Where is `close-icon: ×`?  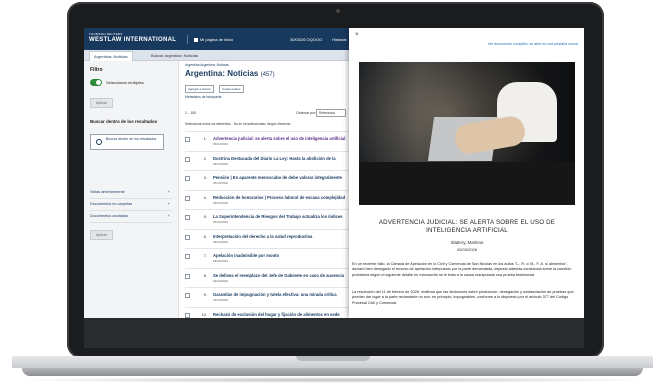
close-icon: × is located at coordinates (357, 35).